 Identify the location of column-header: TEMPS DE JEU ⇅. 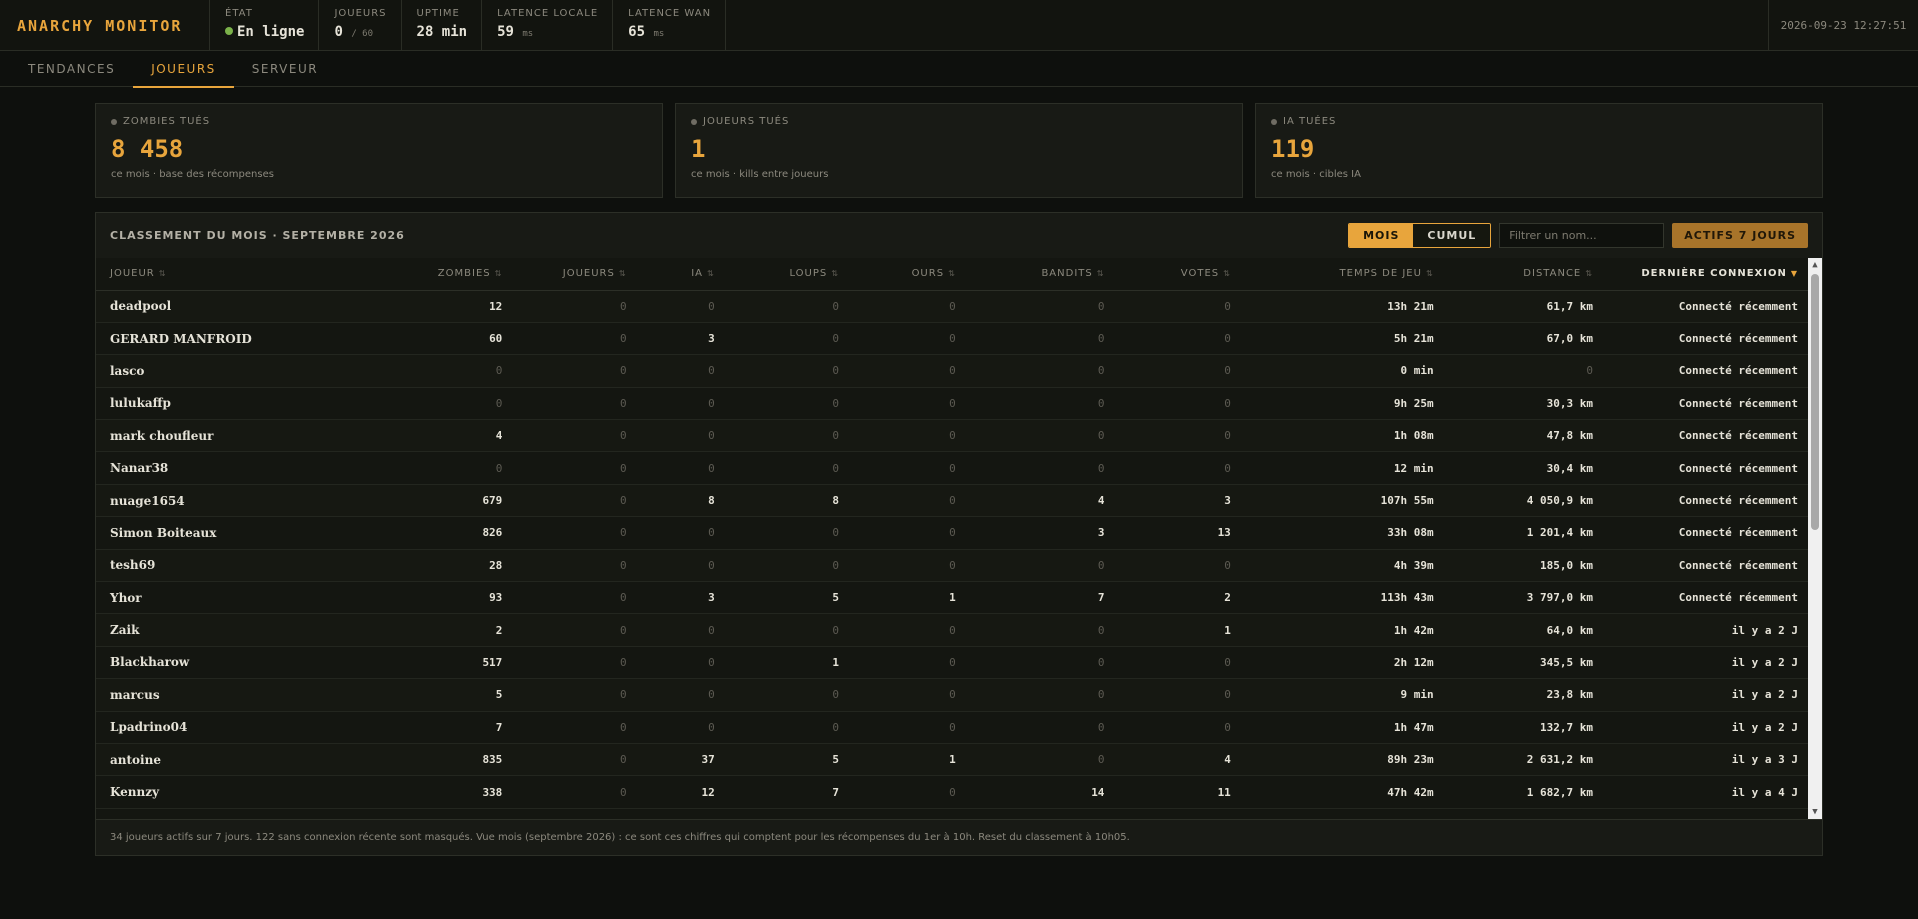
(1342, 274).